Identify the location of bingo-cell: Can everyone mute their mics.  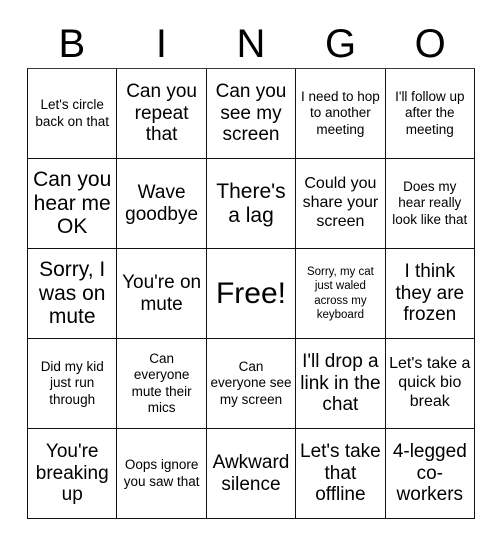
(162, 384).